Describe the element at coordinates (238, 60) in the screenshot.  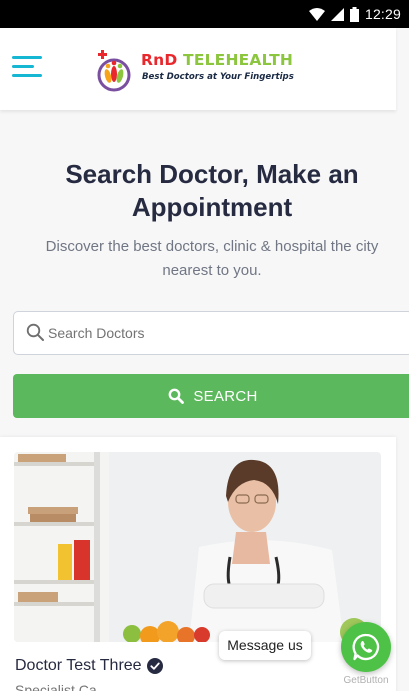
I see `logo-brand-part2: TELEHEALTH` at that location.